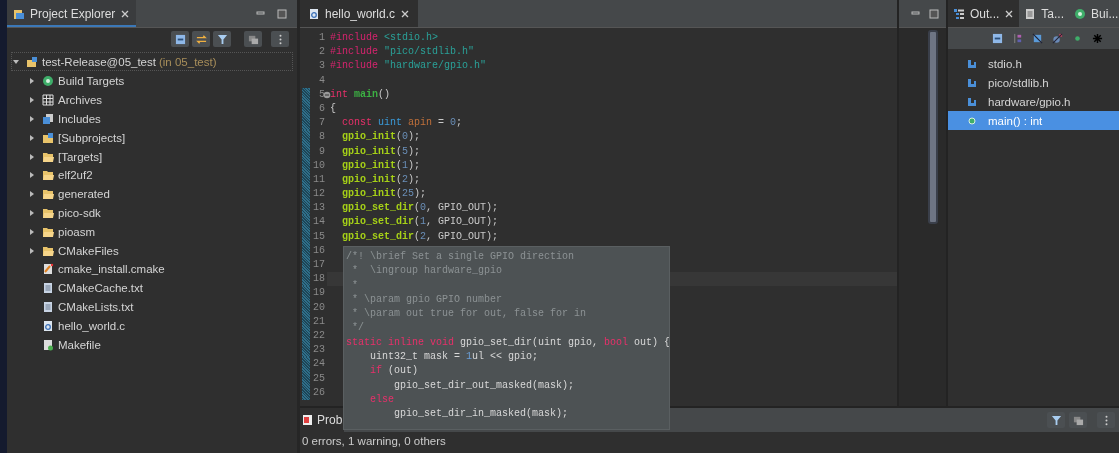 The height and width of the screenshot is (453, 1119). Describe the element at coordinates (152, 288) in the screenshot. I see `tree-item: CMakeCache.txt` at that location.